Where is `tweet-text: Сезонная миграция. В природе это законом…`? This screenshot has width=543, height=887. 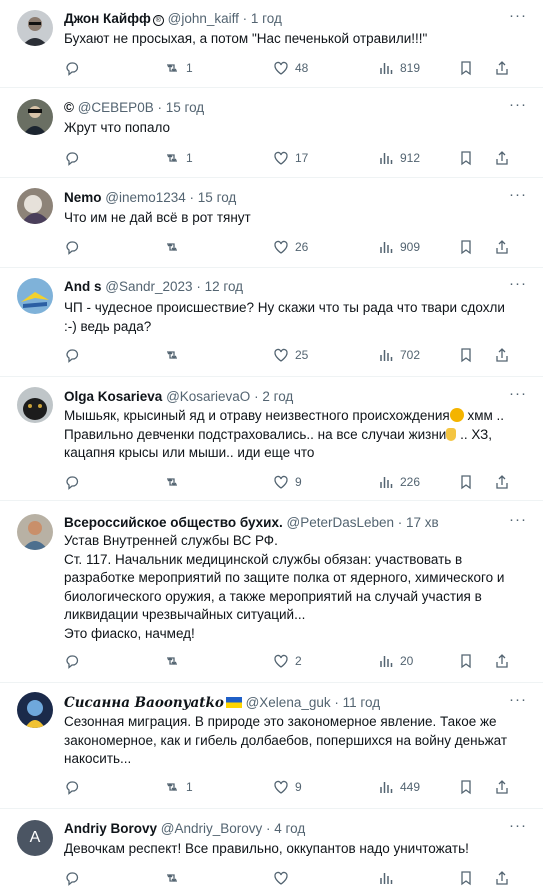
tweet-text: Сезонная миграция. В природе это законом… is located at coordinates (286, 740).